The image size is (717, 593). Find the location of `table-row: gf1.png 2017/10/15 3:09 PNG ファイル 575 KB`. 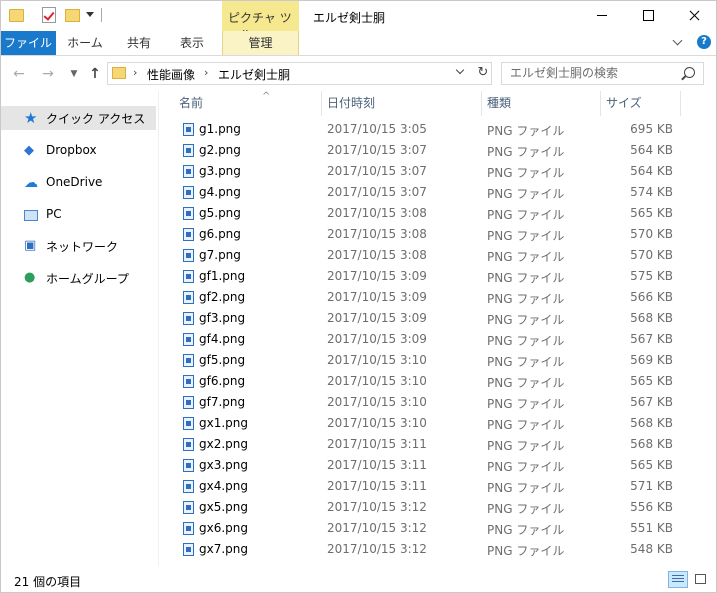

table-row: gf1.png 2017/10/15 3:09 PNG ファイル 575 KB is located at coordinates (437, 277).